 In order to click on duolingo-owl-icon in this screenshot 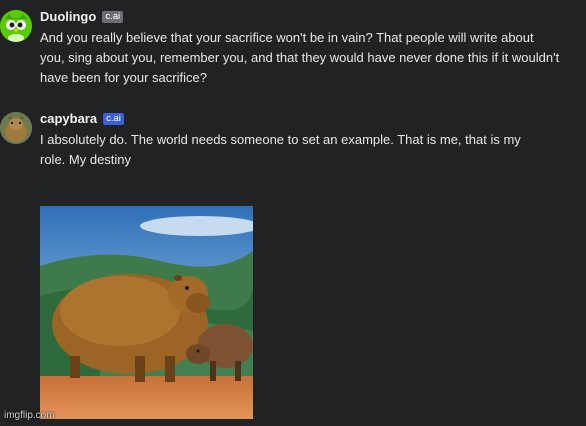, I will do `click(16, 26)`.